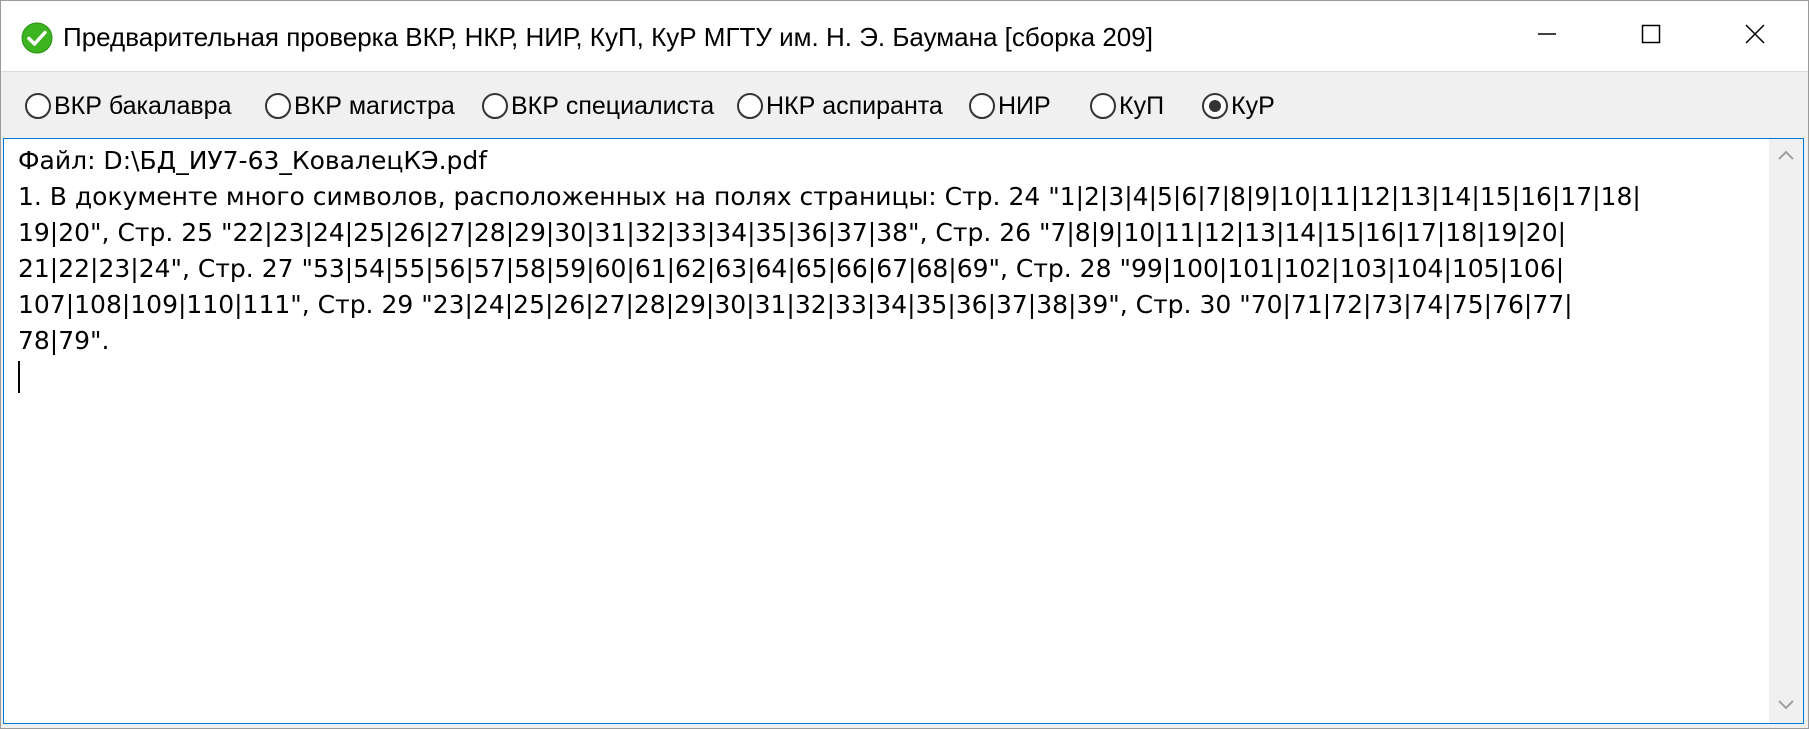 This screenshot has height=729, width=1809. I want to click on radio-kup: КуП, so click(1127, 106).